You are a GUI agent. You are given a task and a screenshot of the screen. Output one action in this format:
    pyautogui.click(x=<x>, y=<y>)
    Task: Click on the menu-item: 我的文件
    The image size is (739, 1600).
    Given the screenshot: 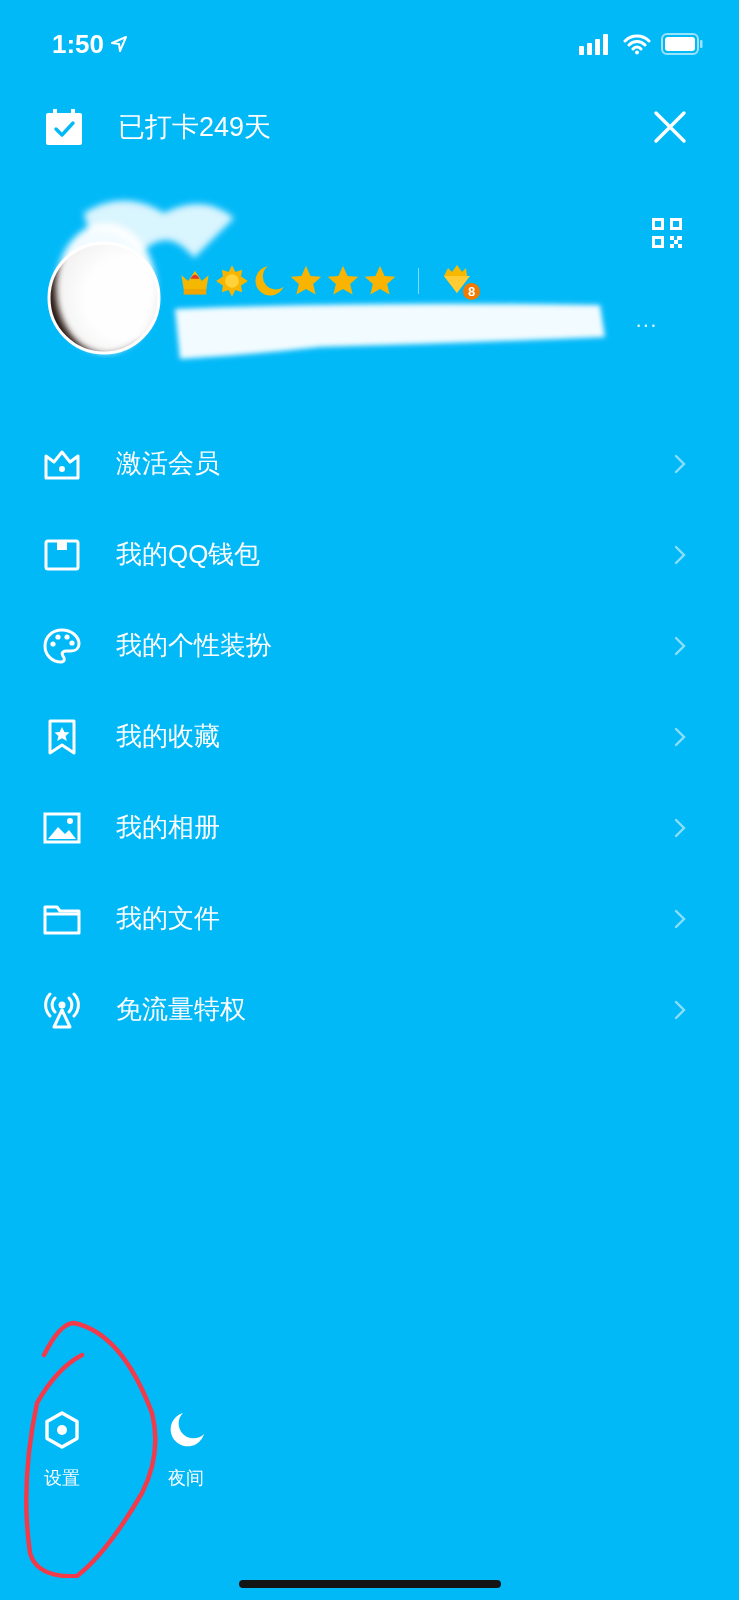 What is the action you would take?
    pyautogui.click(x=369, y=918)
    